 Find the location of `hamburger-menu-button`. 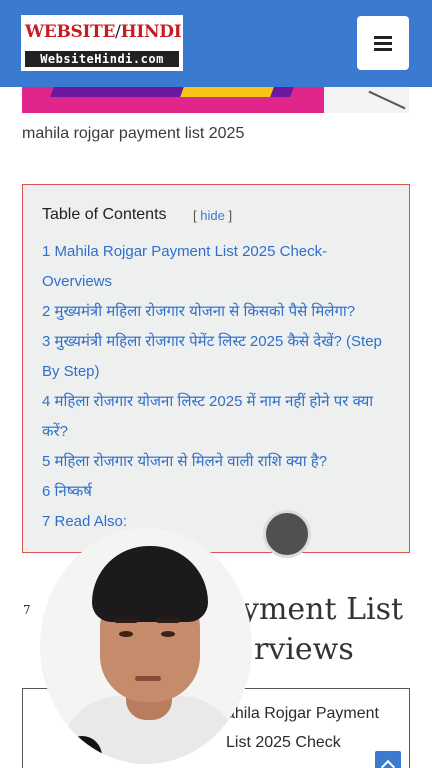

hamburger-menu-button is located at coordinates (383, 43).